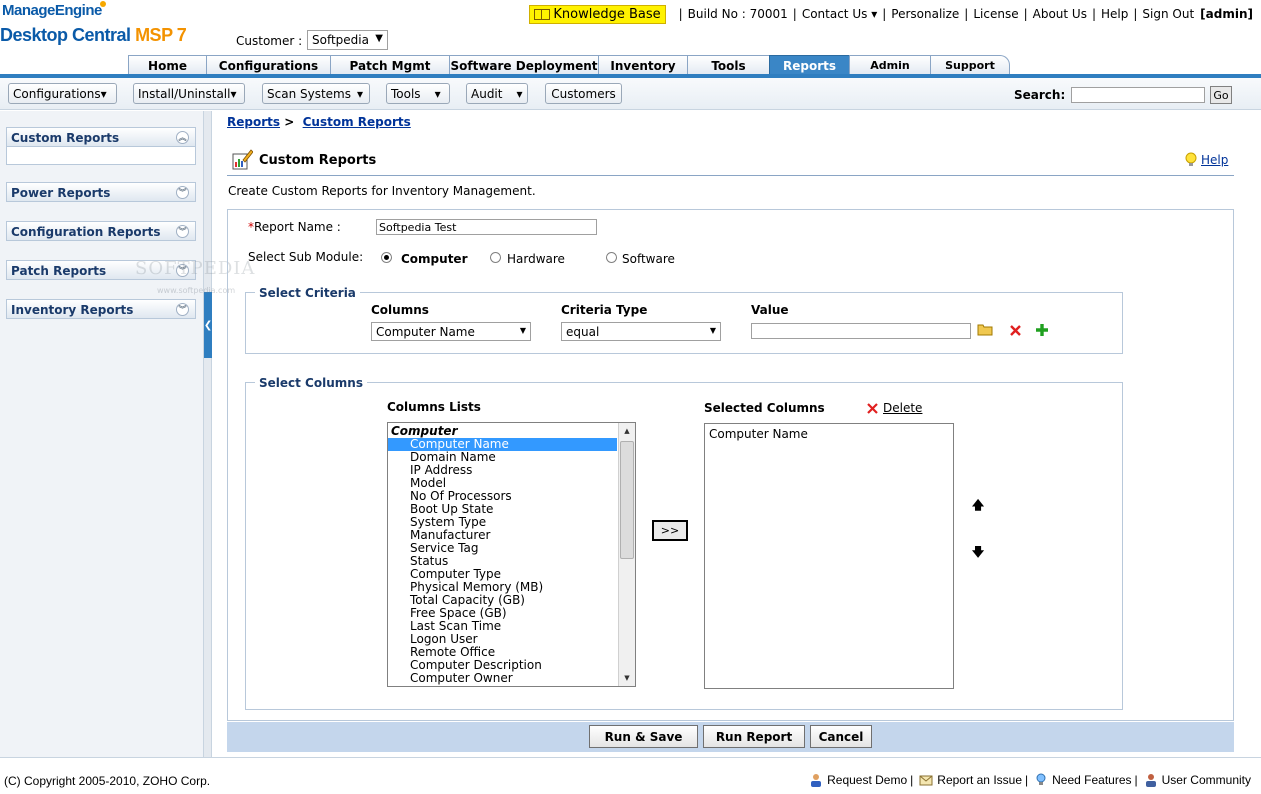 The width and height of the screenshot is (1261, 794). I want to click on listbox-scrollbar: ▲ ▼, so click(626, 554).